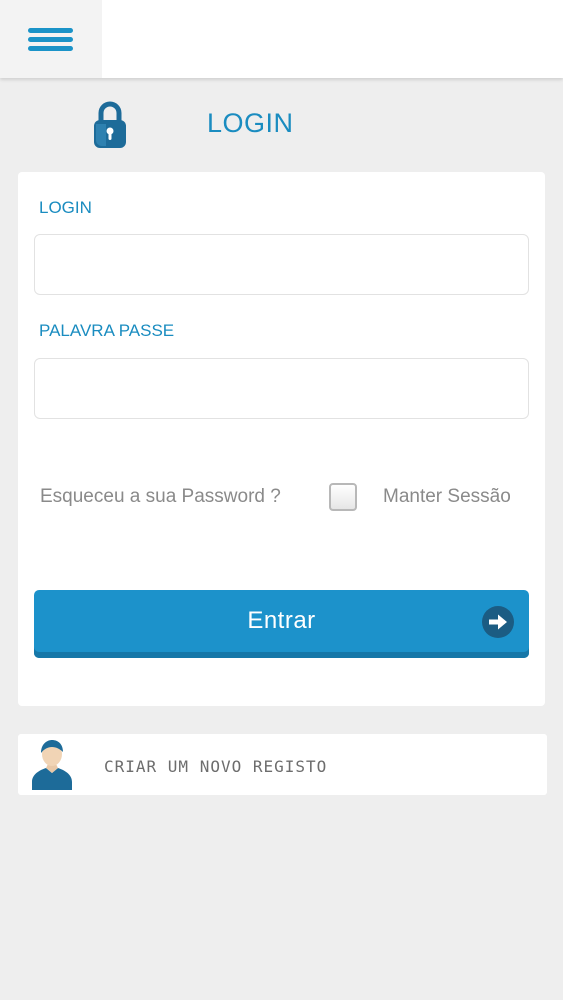 Image resolution: width=563 pixels, height=1000 pixels. Describe the element at coordinates (343, 497) in the screenshot. I see `keep-session-checkbox` at that location.